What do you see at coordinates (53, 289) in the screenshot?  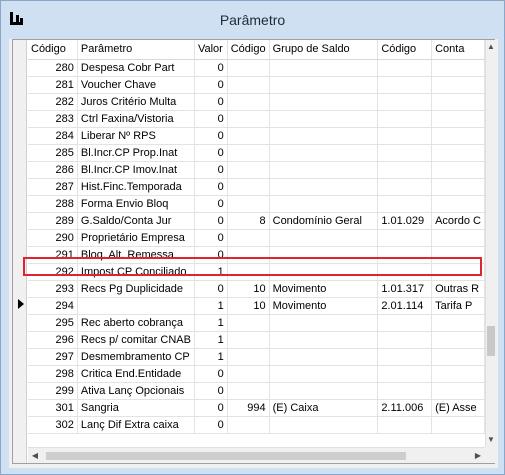 I see `cell-codigo: 293` at bounding box center [53, 289].